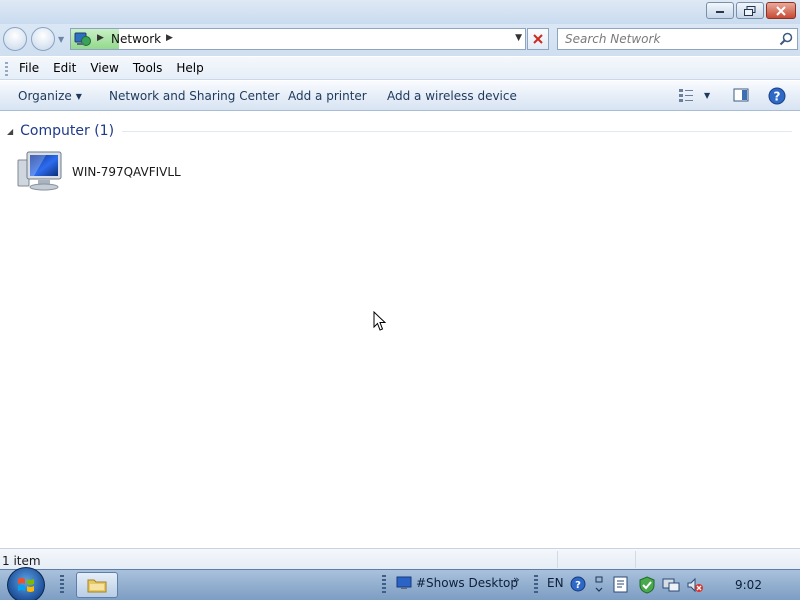 The width and height of the screenshot is (800, 600). I want to click on taskbar: #Shows Desktop » EN ? 9:02, so click(400, 583).